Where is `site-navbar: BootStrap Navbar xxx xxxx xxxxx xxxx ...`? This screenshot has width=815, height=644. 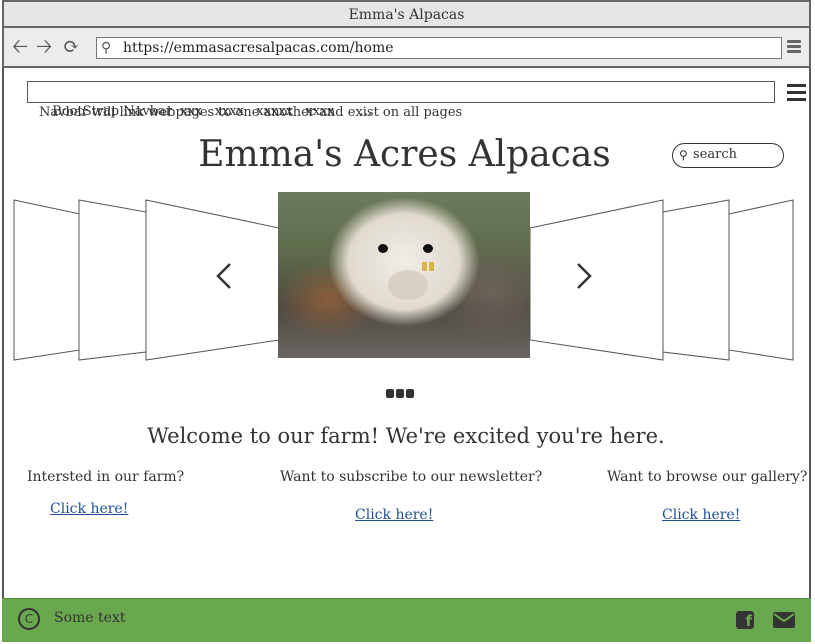
site-navbar: BootStrap Navbar xxx xxxx xxxxx xxxx ... is located at coordinates (401, 100).